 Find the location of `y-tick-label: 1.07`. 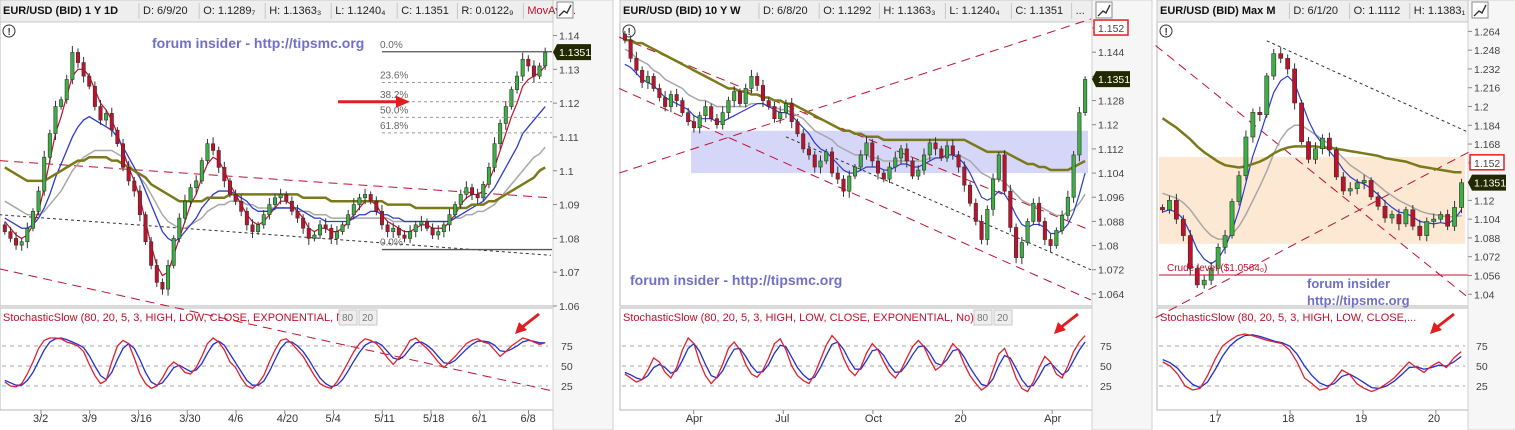

y-tick-label: 1.07 is located at coordinates (569, 273).